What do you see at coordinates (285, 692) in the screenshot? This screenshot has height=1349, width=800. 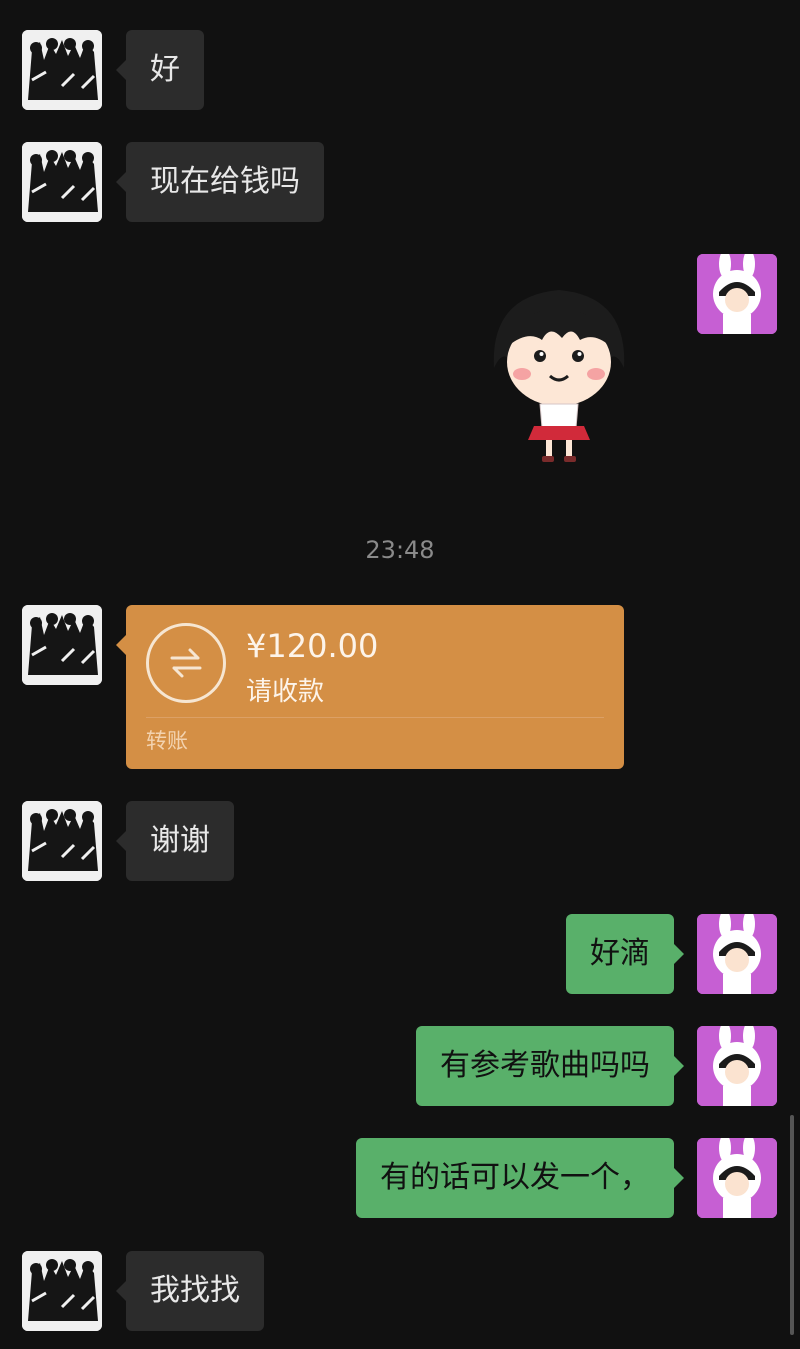 I see `transfer-note: 请收款` at bounding box center [285, 692].